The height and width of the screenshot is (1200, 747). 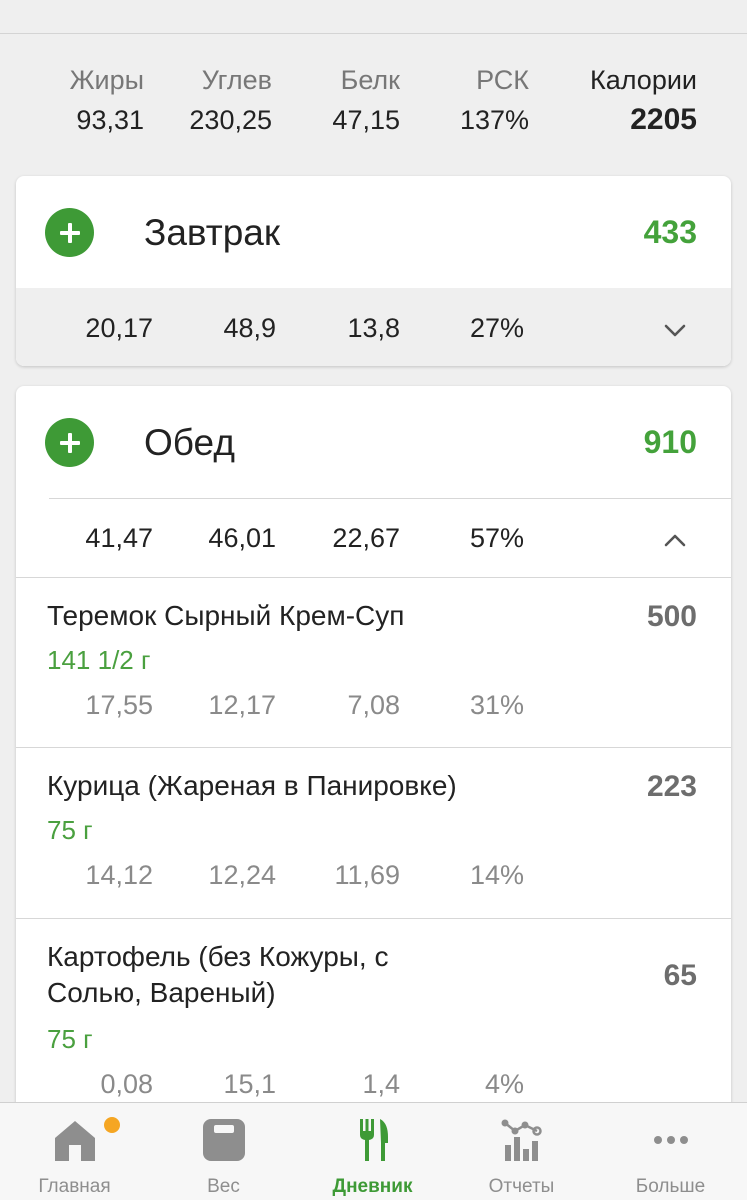 What do you see at coordinates (242, 875) in the screenshot?
I see `food-carbs: 12,24` at bounding box center [242, 875].